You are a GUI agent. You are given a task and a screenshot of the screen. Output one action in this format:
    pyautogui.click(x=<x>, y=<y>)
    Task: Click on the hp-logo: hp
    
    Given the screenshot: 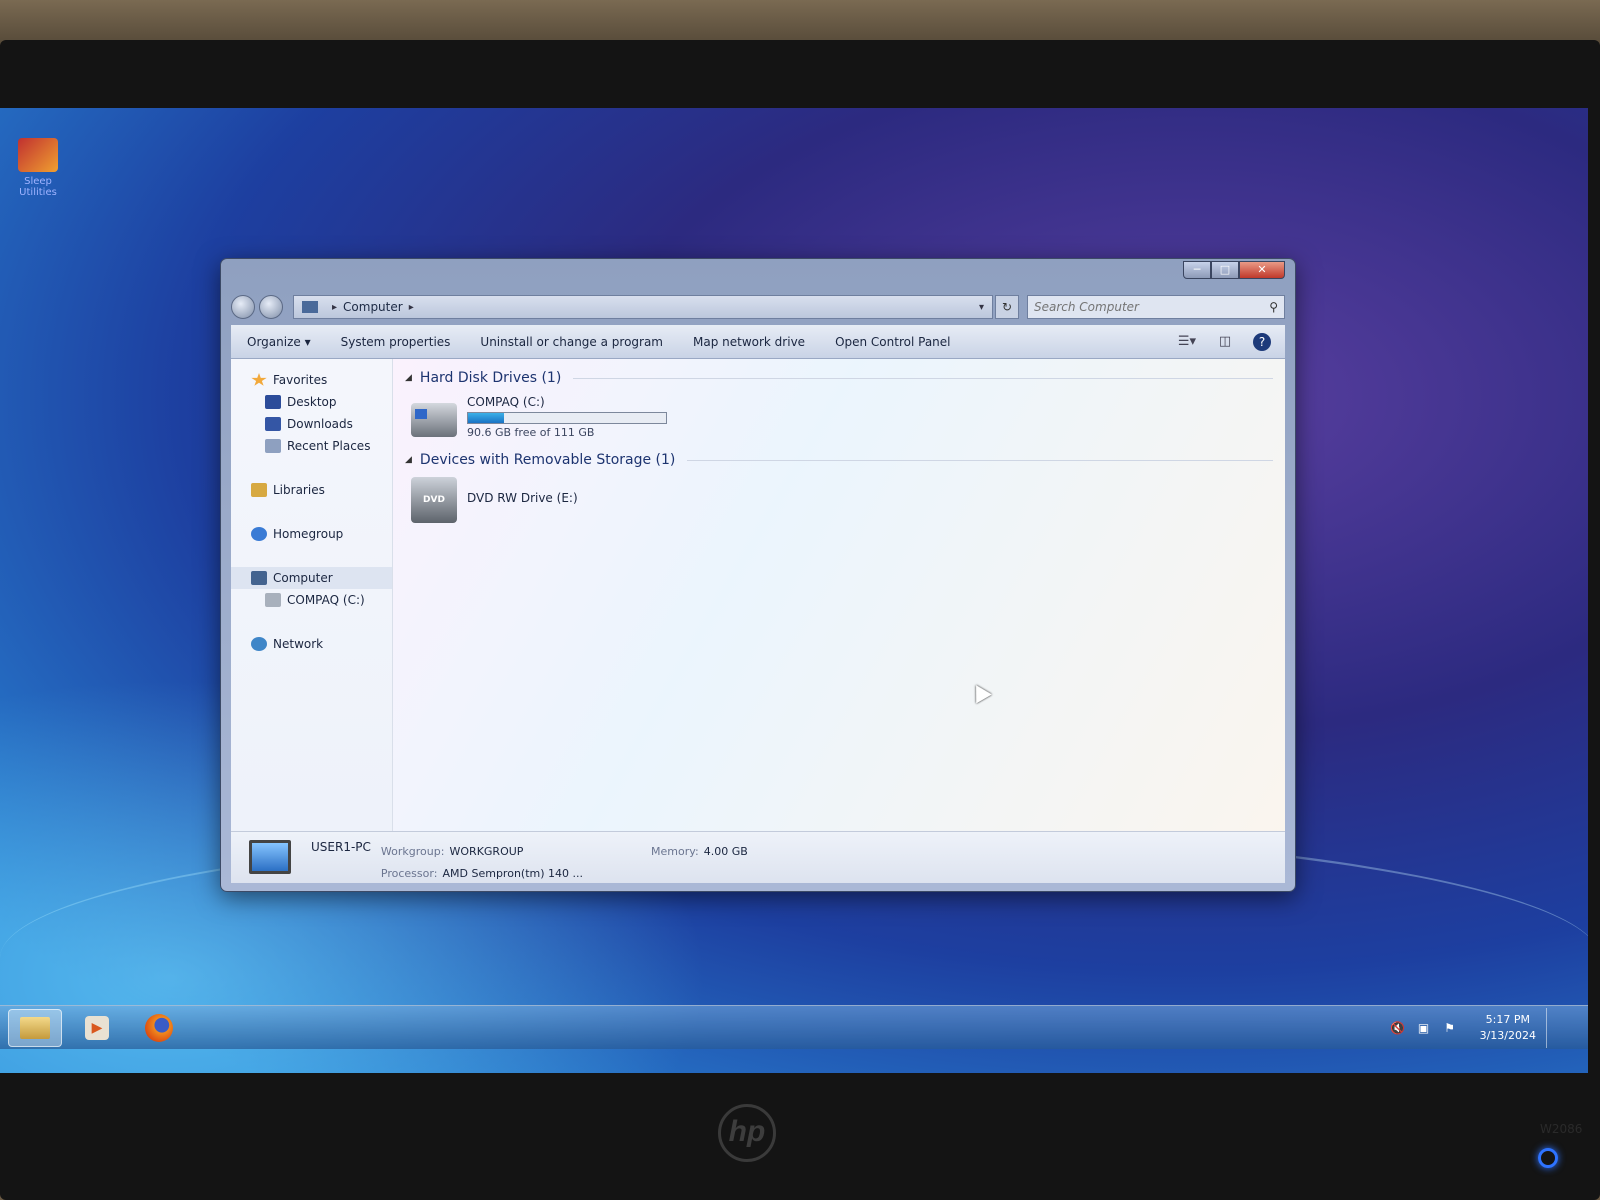 What is the action you would take?
    pyautogui.click(x=747, y=1133)
    